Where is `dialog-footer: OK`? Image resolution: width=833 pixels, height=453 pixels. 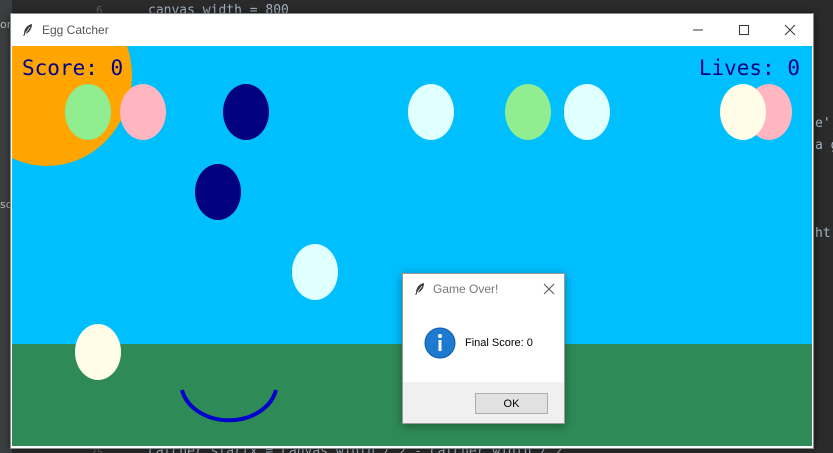
dialog-footer: OK is located at coordinates (483, 402).